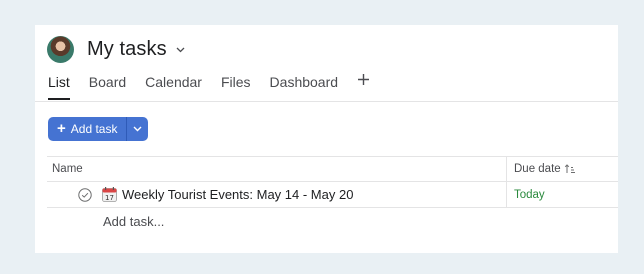  What do you see at coordinates (332, 169) in the screenshot?
I see `table-header-row: Name Due date` at bounding box center [332, 169].